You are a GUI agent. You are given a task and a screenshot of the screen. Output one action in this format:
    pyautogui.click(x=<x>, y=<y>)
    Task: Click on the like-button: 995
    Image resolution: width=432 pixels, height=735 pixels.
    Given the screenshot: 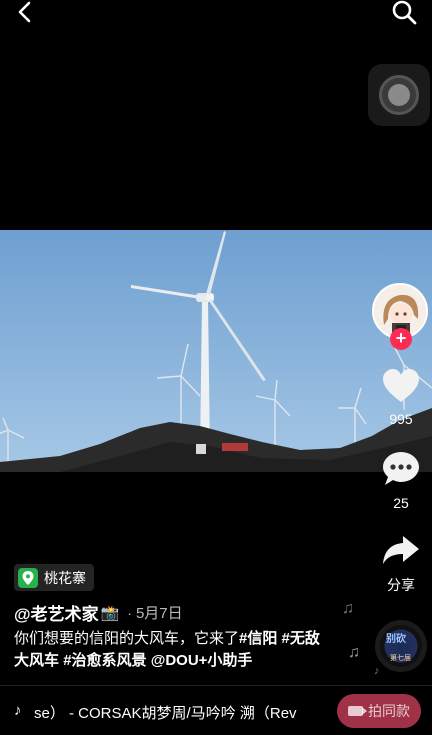 What is the action you would take?
    pyautogui.click(x=401, y=397)
    